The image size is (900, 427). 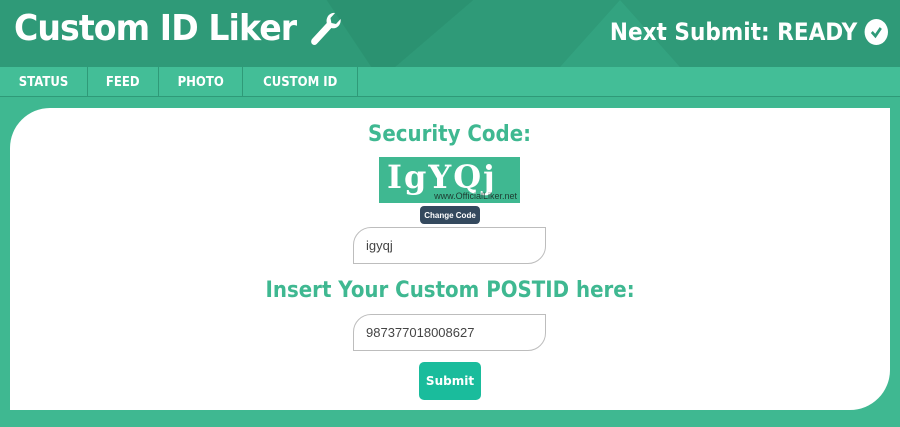 I want to click on security-code-title: Security Code:, so click(x=450, y=134).